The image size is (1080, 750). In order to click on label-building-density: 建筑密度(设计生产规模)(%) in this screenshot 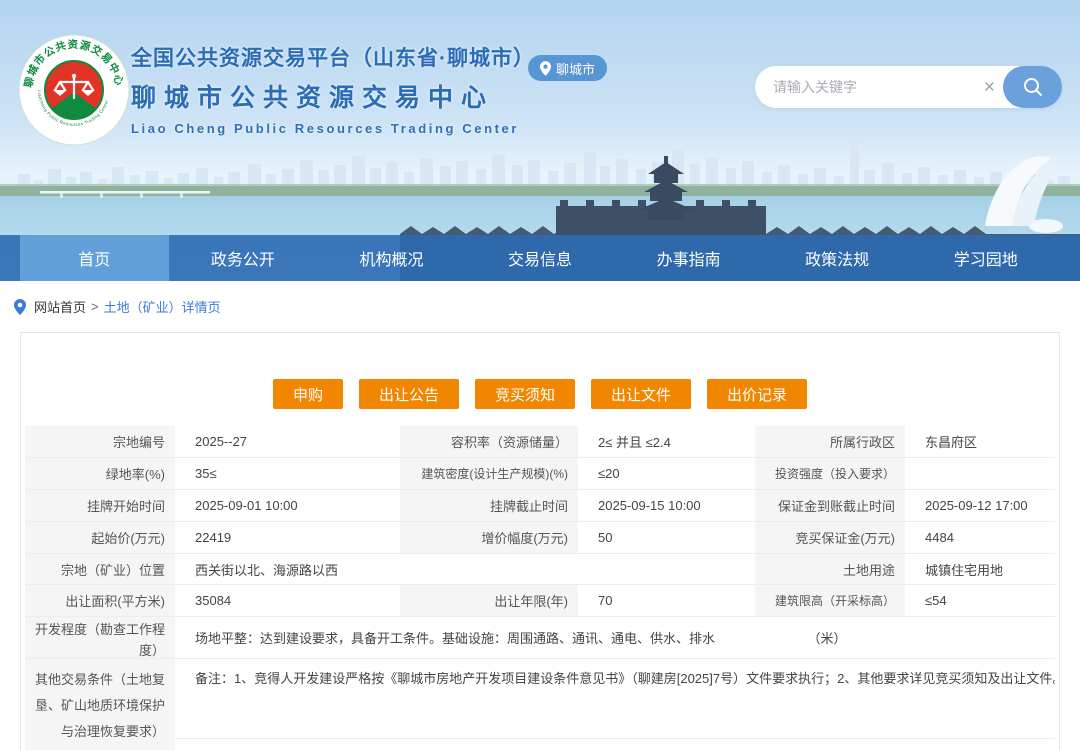, I will do `click(489, 474)`.